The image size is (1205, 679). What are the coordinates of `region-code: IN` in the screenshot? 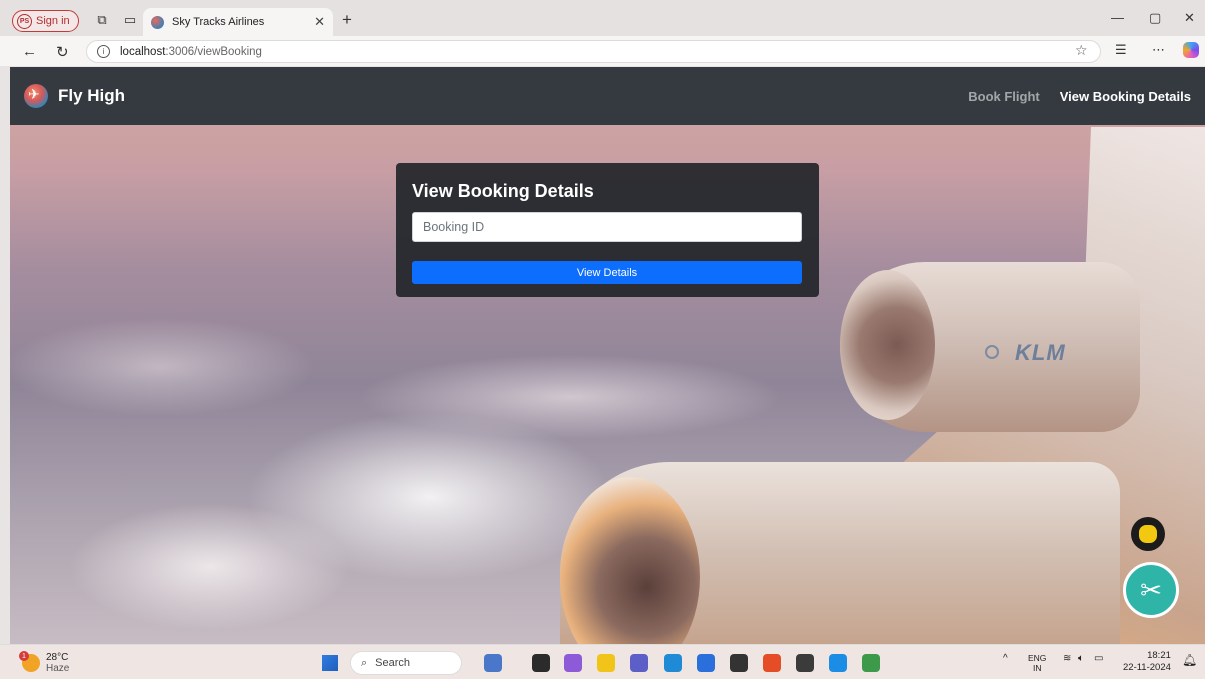 It's located at (1037, 668).